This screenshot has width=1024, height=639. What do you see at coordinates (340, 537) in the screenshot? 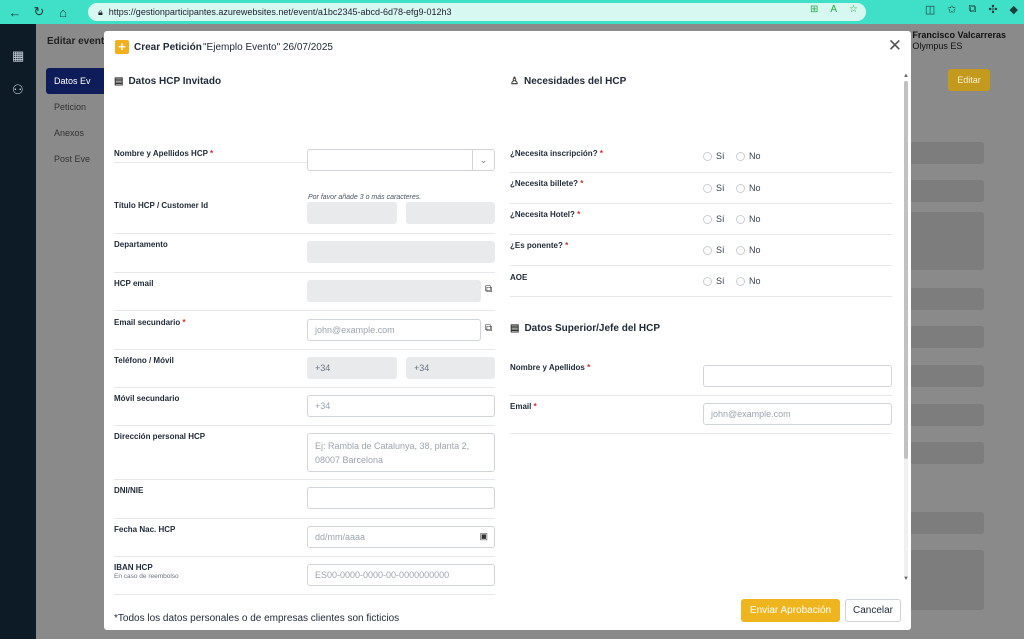
I see `date-placeholder: dd/mm/aaaa` at bounding box center [340, 537].